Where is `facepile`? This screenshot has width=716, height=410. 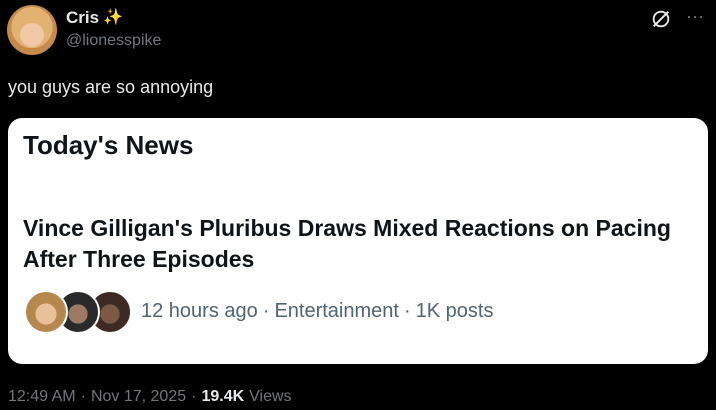
facepile is located at coordinates (78, 312).